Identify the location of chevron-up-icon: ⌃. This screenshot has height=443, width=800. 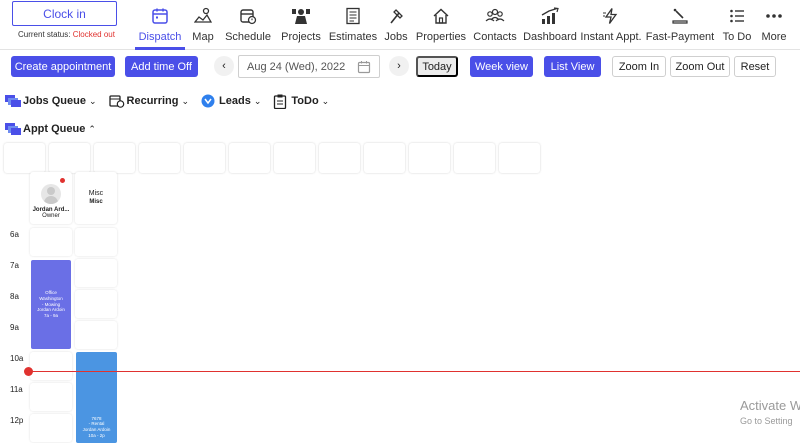
(92, 128).